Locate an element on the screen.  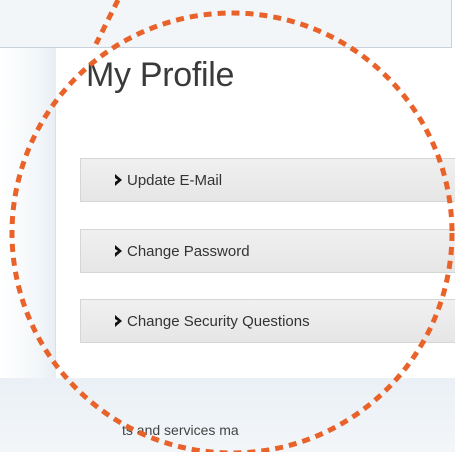
change-security-questions-item: Change Security Questions is located at coordinates (267, 321).